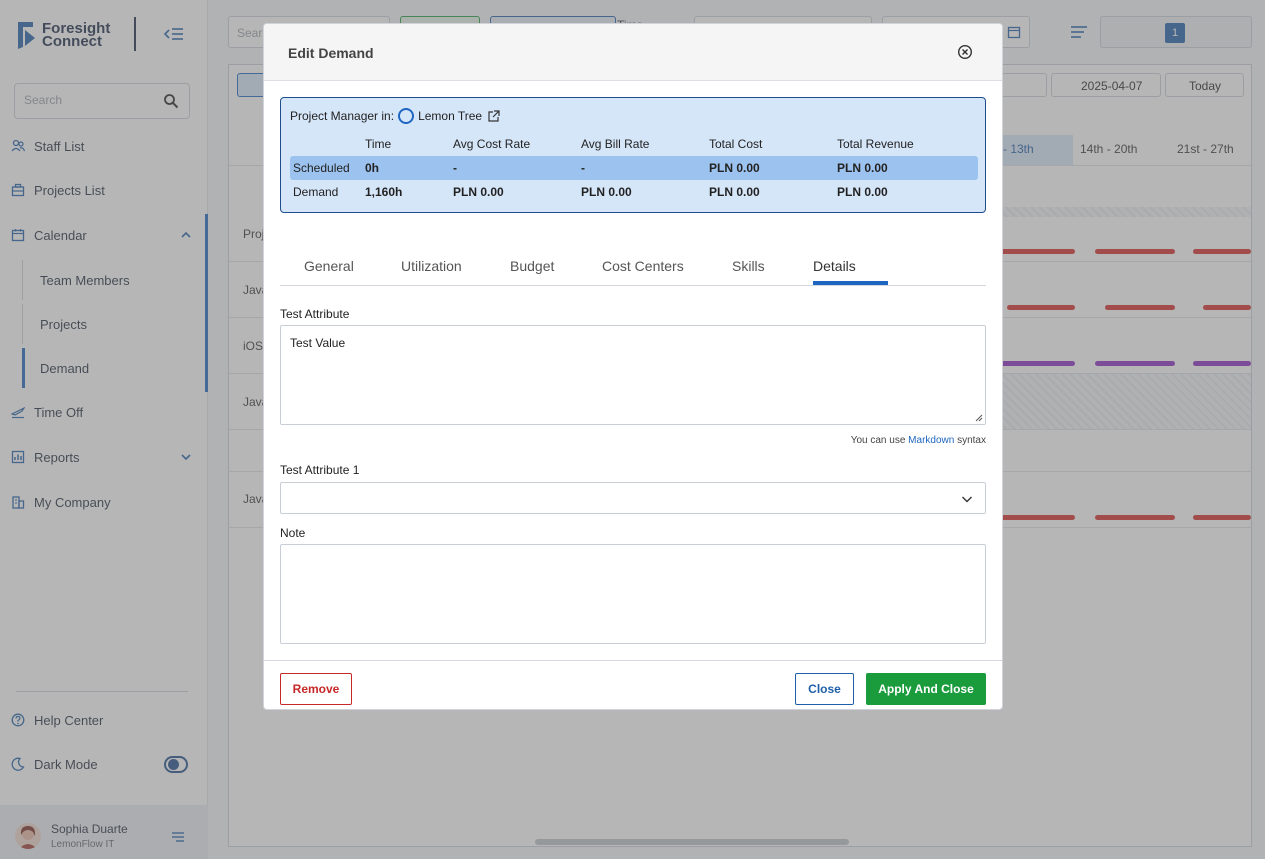 The width and height of the screenshot is (1265, 859). I want to click on project-manager-line: Project Manager in: Lemon Tree, so click(395, 116).